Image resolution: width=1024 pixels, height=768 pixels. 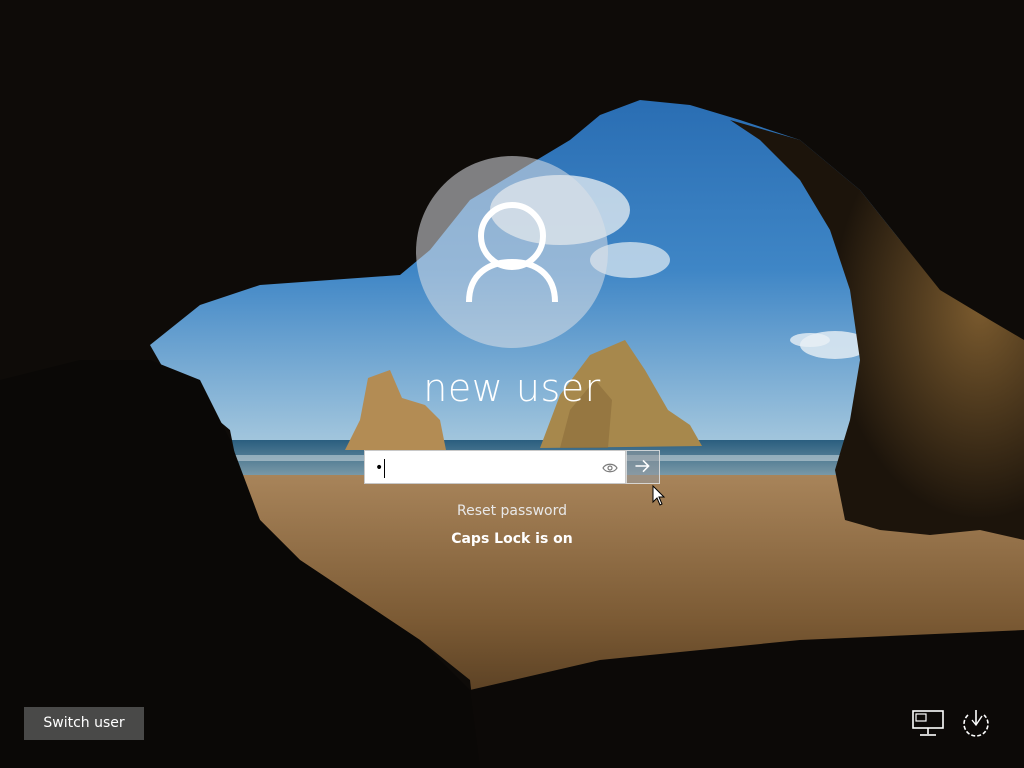 I want to click on text-caret, so click(x=384, y=468).